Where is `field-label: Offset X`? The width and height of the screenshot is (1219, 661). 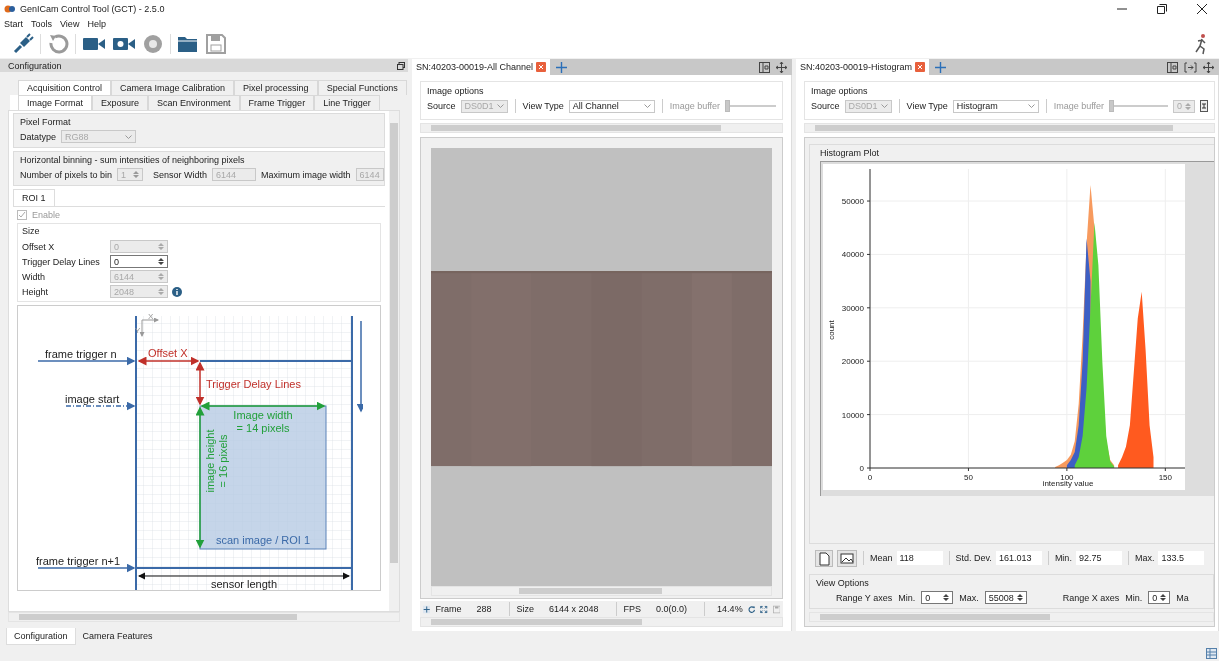
field-label: Offset X is located at coordinates (39, 246).